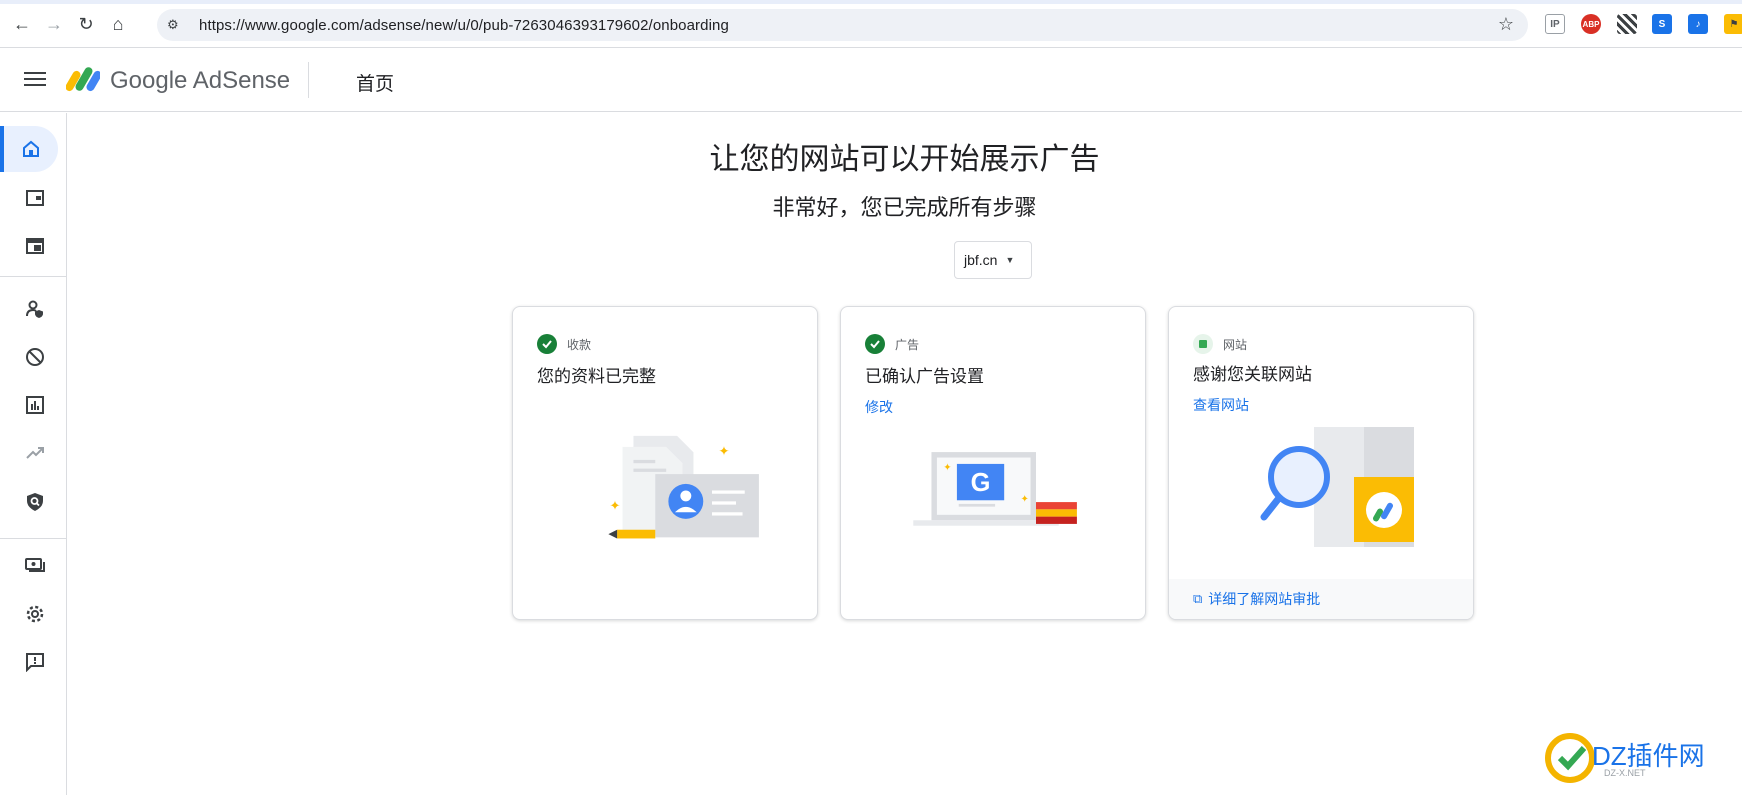 This screenshot has width=1742, height=795. What do you see at coordinates (564, 344) in the screenshot?
I see `card-status: 收款` at bounding box center [564, 344].